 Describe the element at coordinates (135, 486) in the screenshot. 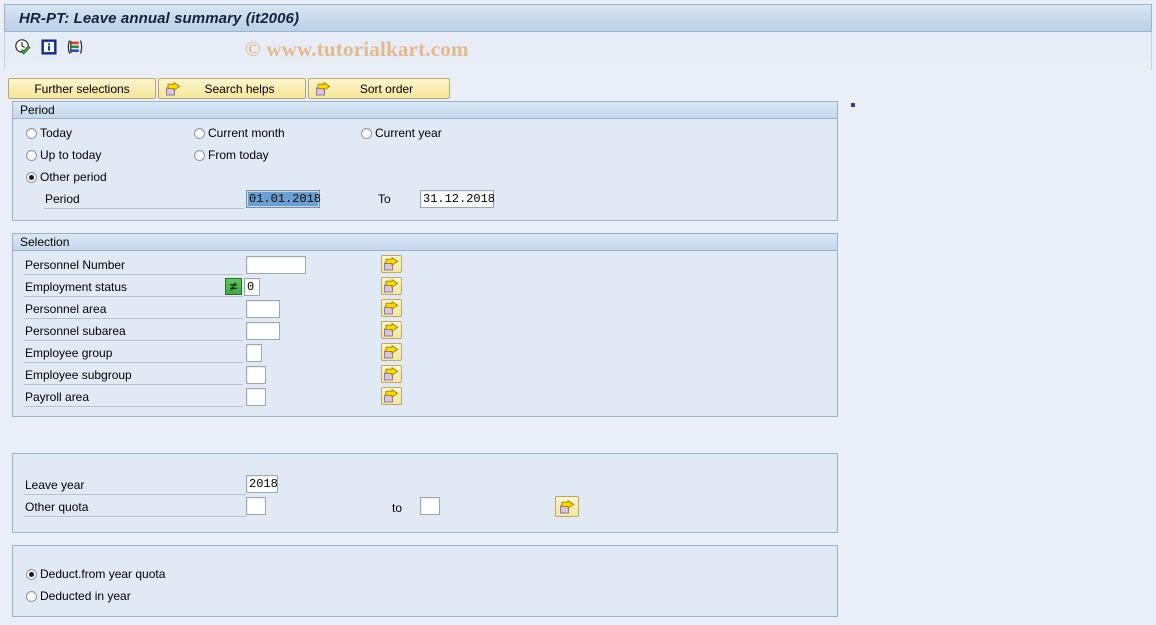

I see `leave-year-label: Leave year` at that location.